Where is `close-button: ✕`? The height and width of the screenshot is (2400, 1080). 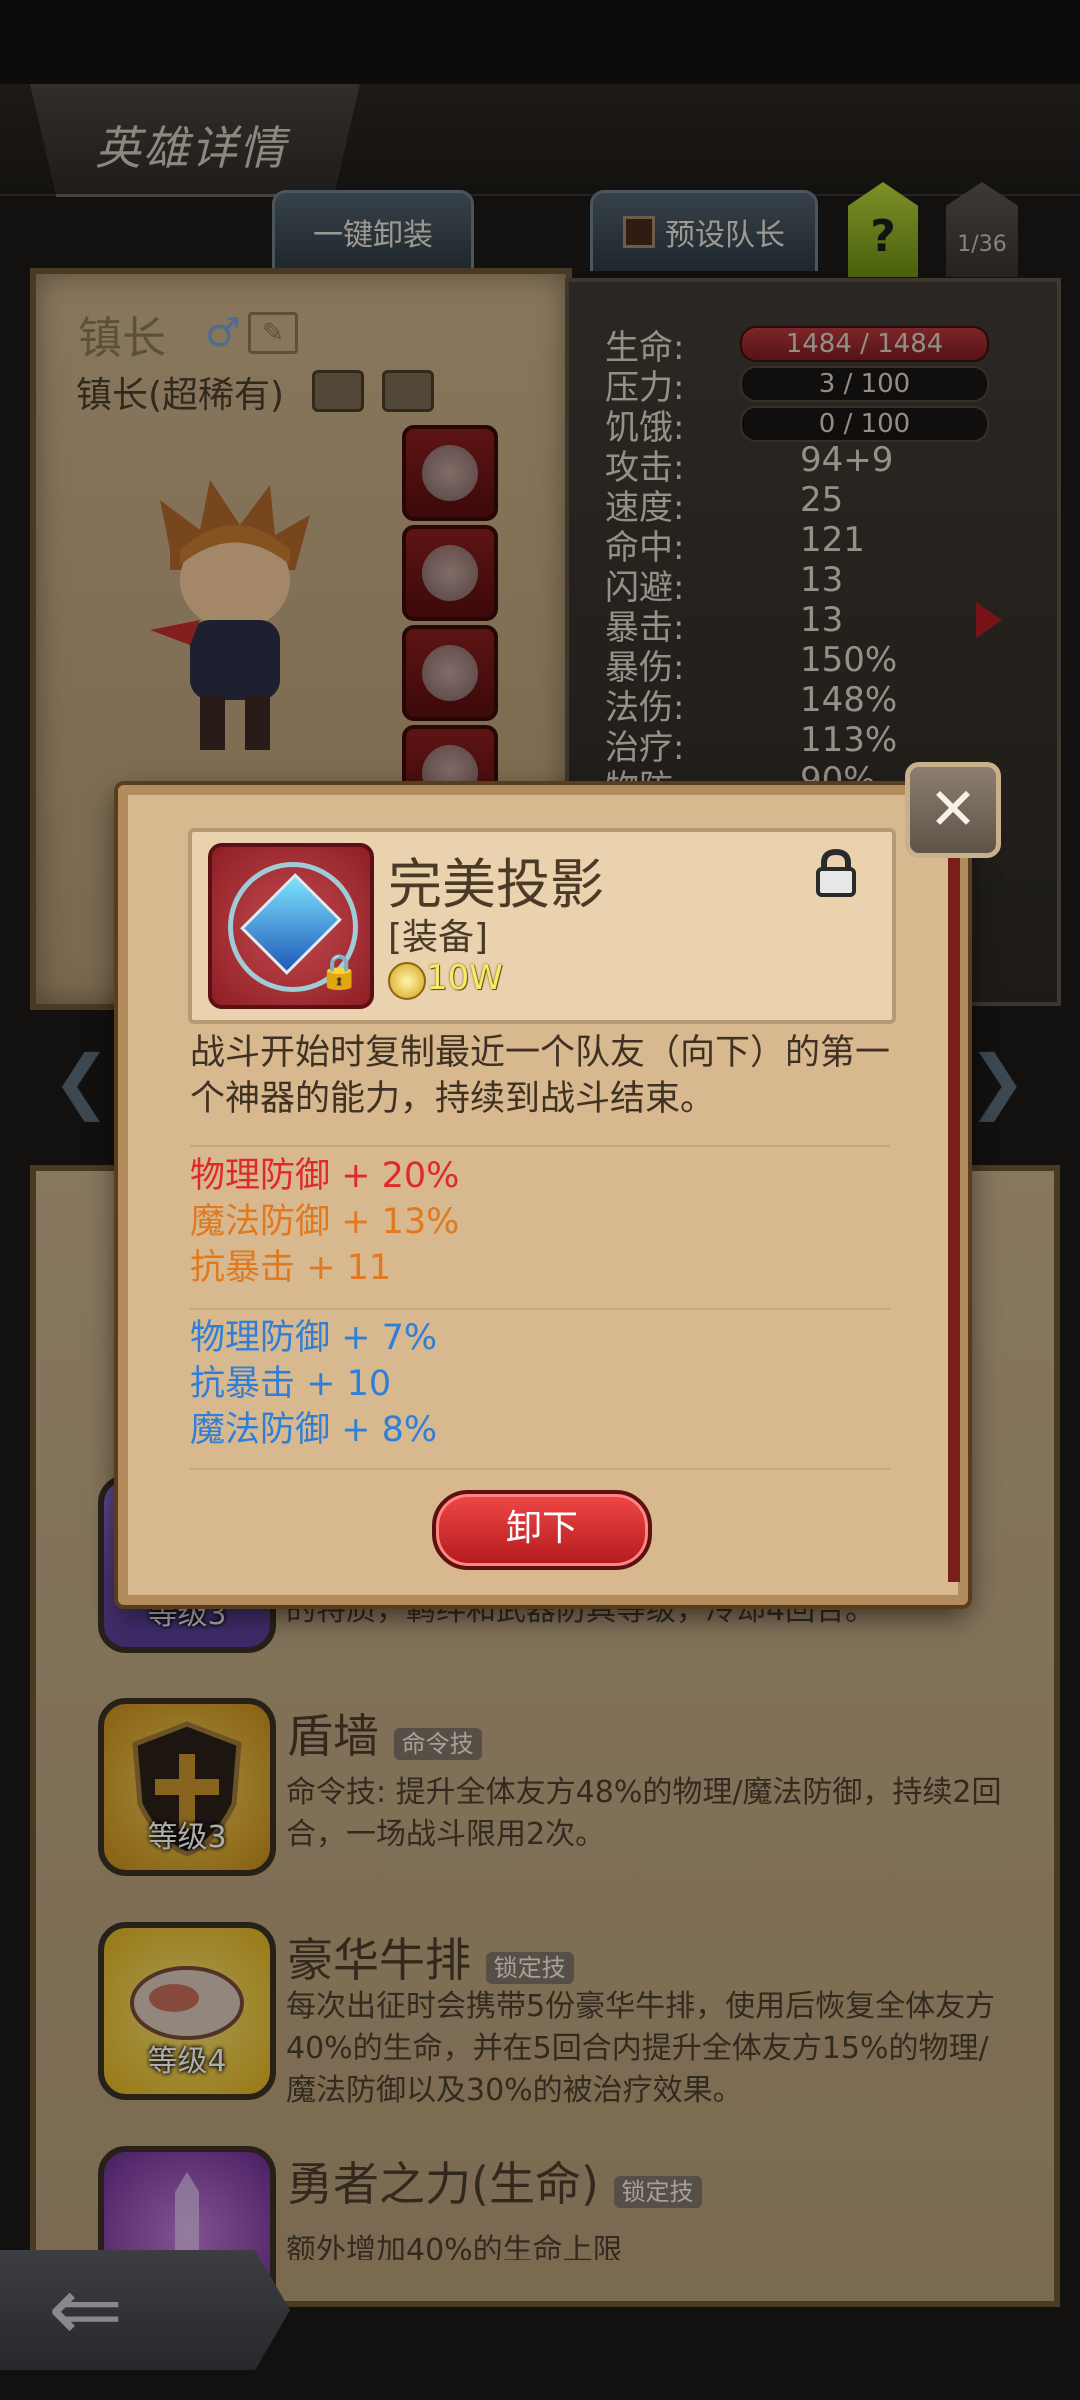 close-button: ✕ is located at coordinates (953, 810).